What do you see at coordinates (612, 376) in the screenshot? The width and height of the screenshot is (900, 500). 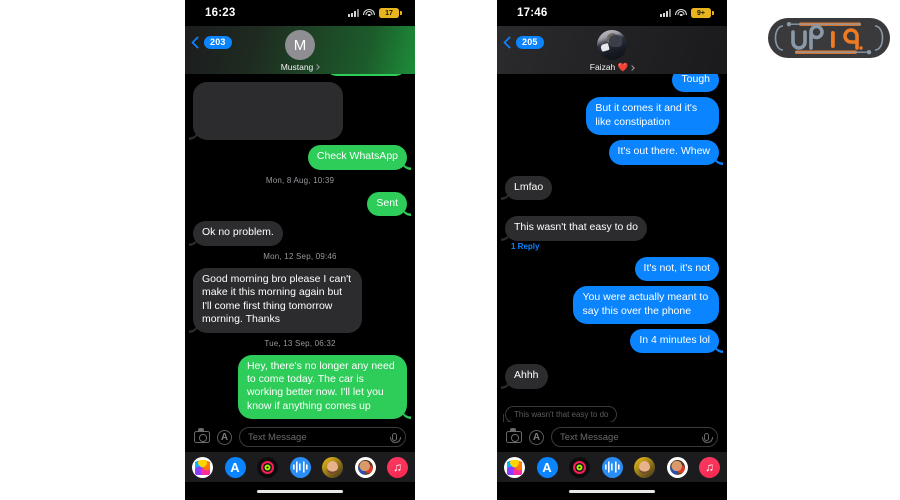 I see `message-row: Ahhh` at bounding box center [612, 376].